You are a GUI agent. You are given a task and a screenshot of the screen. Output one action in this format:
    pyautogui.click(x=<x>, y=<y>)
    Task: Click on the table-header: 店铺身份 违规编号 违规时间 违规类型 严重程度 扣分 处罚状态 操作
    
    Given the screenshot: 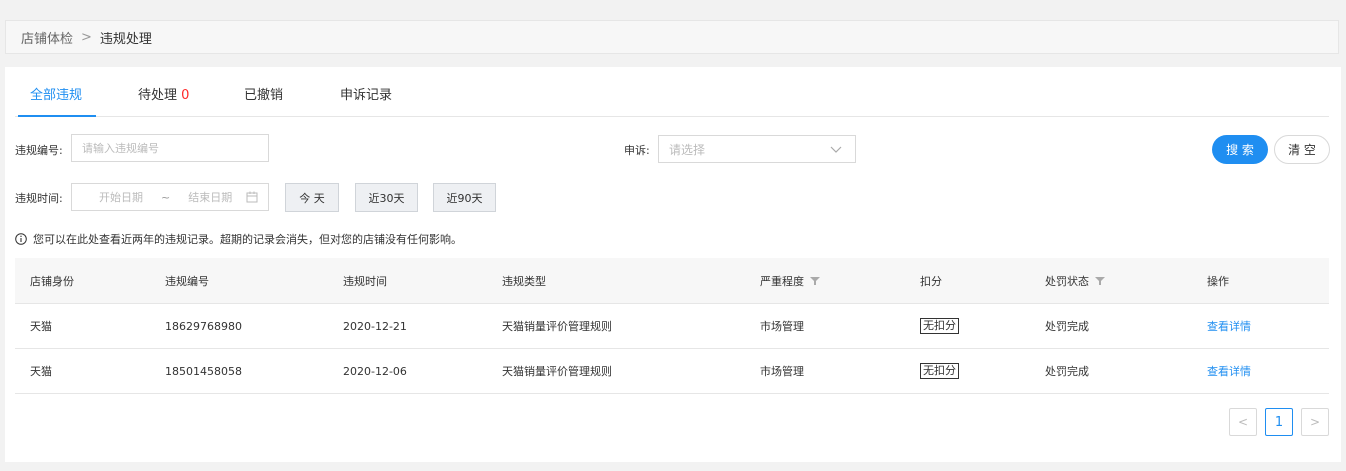 What is the action you would take?
    pyautogui.click(x=672, y=281)
    